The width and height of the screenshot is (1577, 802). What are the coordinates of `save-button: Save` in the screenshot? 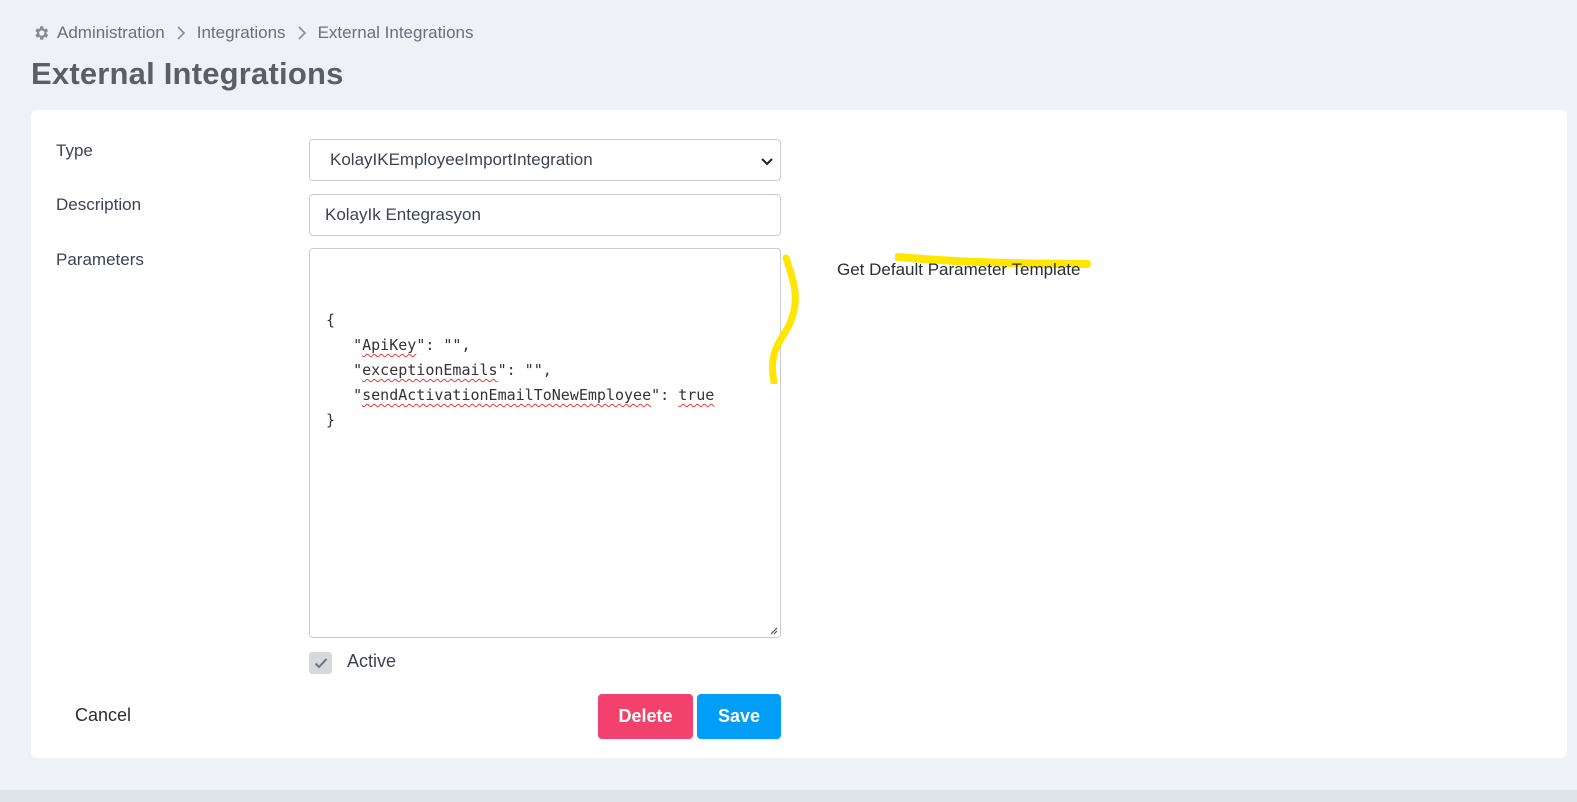 It's located at (739, 716).